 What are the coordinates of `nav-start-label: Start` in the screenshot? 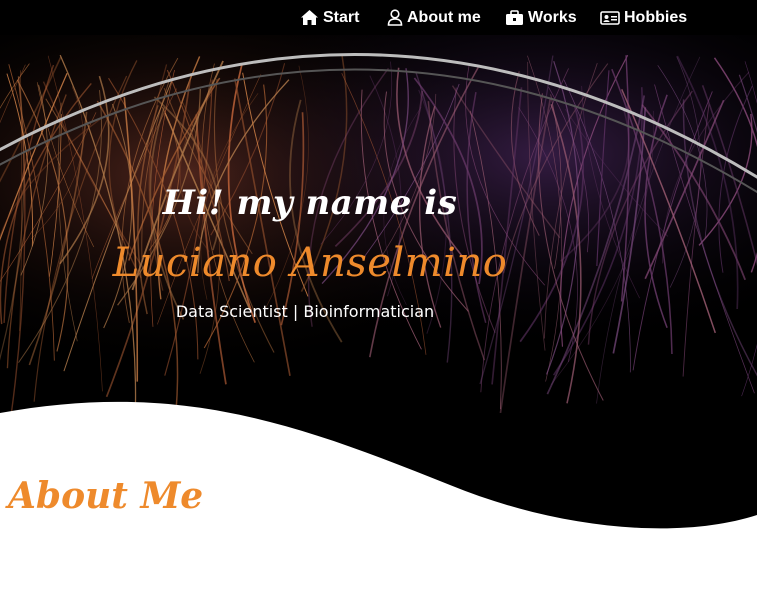 It's located at (341, 17).